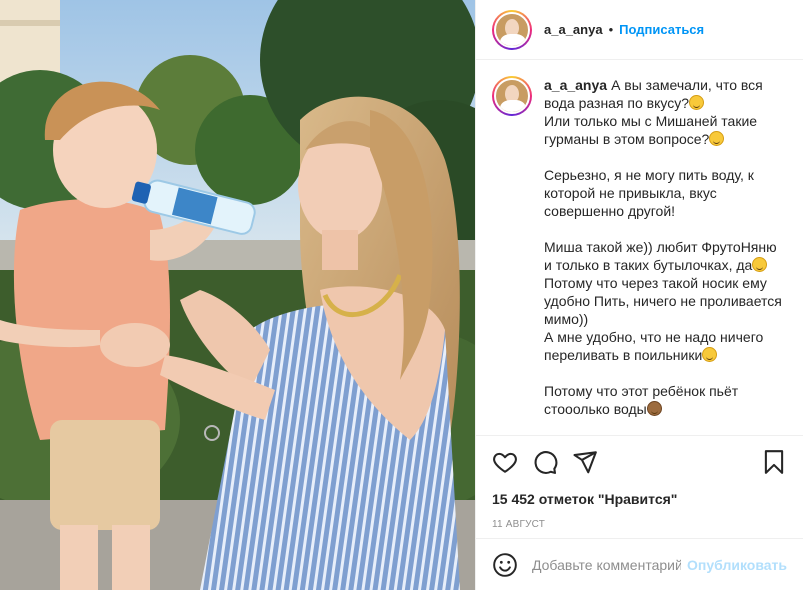 The height and width of the screenshot is (590, 803). I want to click on comment-bar: Опубликовать, so click(639, 564).